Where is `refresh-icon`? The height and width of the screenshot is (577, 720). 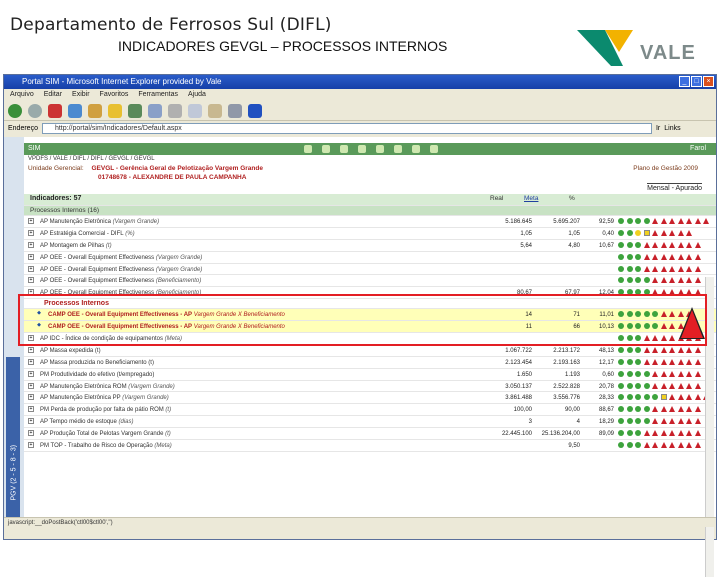
refresh-icon is located at coordinates (75, 110).